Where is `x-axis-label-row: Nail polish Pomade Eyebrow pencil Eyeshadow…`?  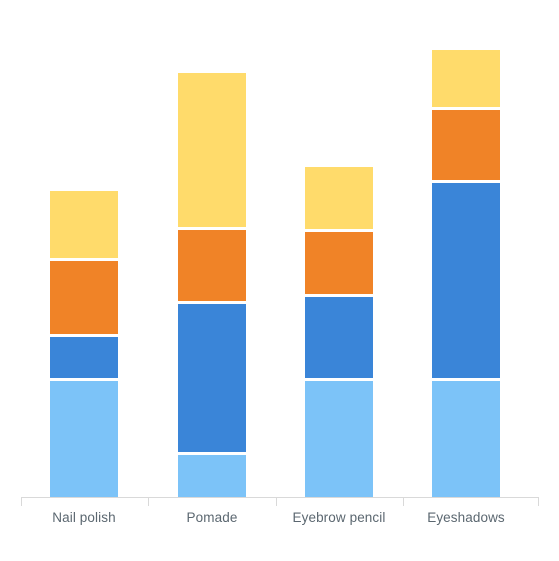 x-axis-label-row: Nail polish Pomade Eyebrow pencil Eyeshadow… is located at coordinates (279, 520).